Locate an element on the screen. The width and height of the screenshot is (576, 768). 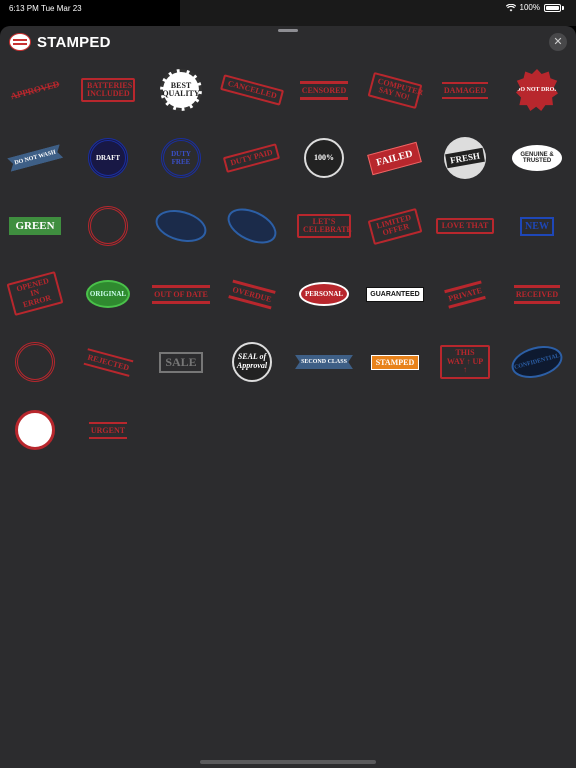
sticker-label: COMPUTER SAY NO! is located at coordinates (395, 90).